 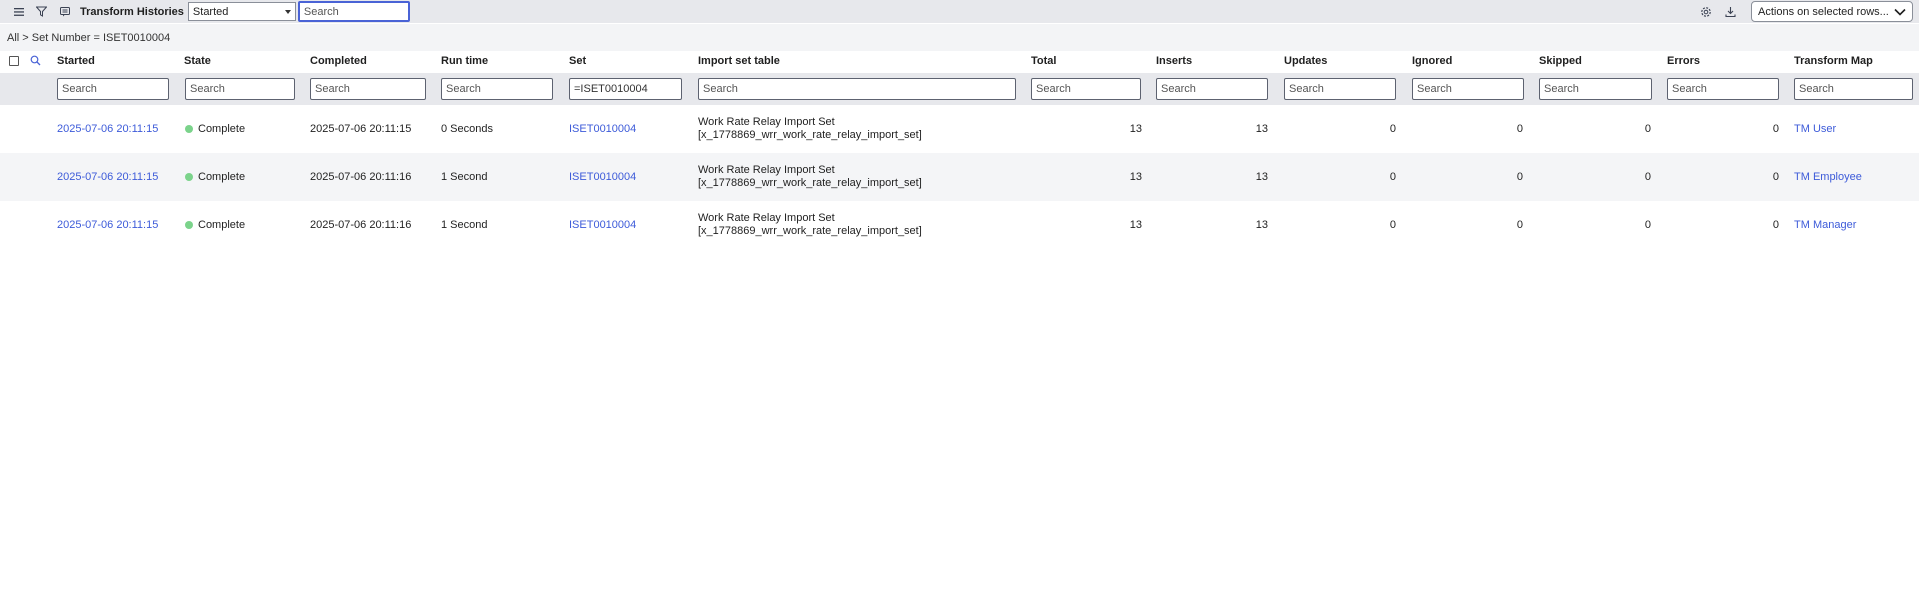 What do you see at coordinates (1706, 12) in the screenshot?
I see `gear-icon` at bounding box center [1706, 12].